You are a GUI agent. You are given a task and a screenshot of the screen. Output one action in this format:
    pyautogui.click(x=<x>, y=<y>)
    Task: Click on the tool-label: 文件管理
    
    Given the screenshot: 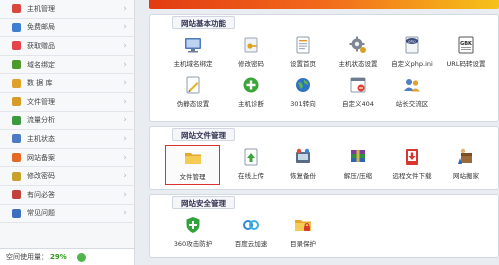 What is the action you would take?
    pyautogui.click(x=192, y=177)
    